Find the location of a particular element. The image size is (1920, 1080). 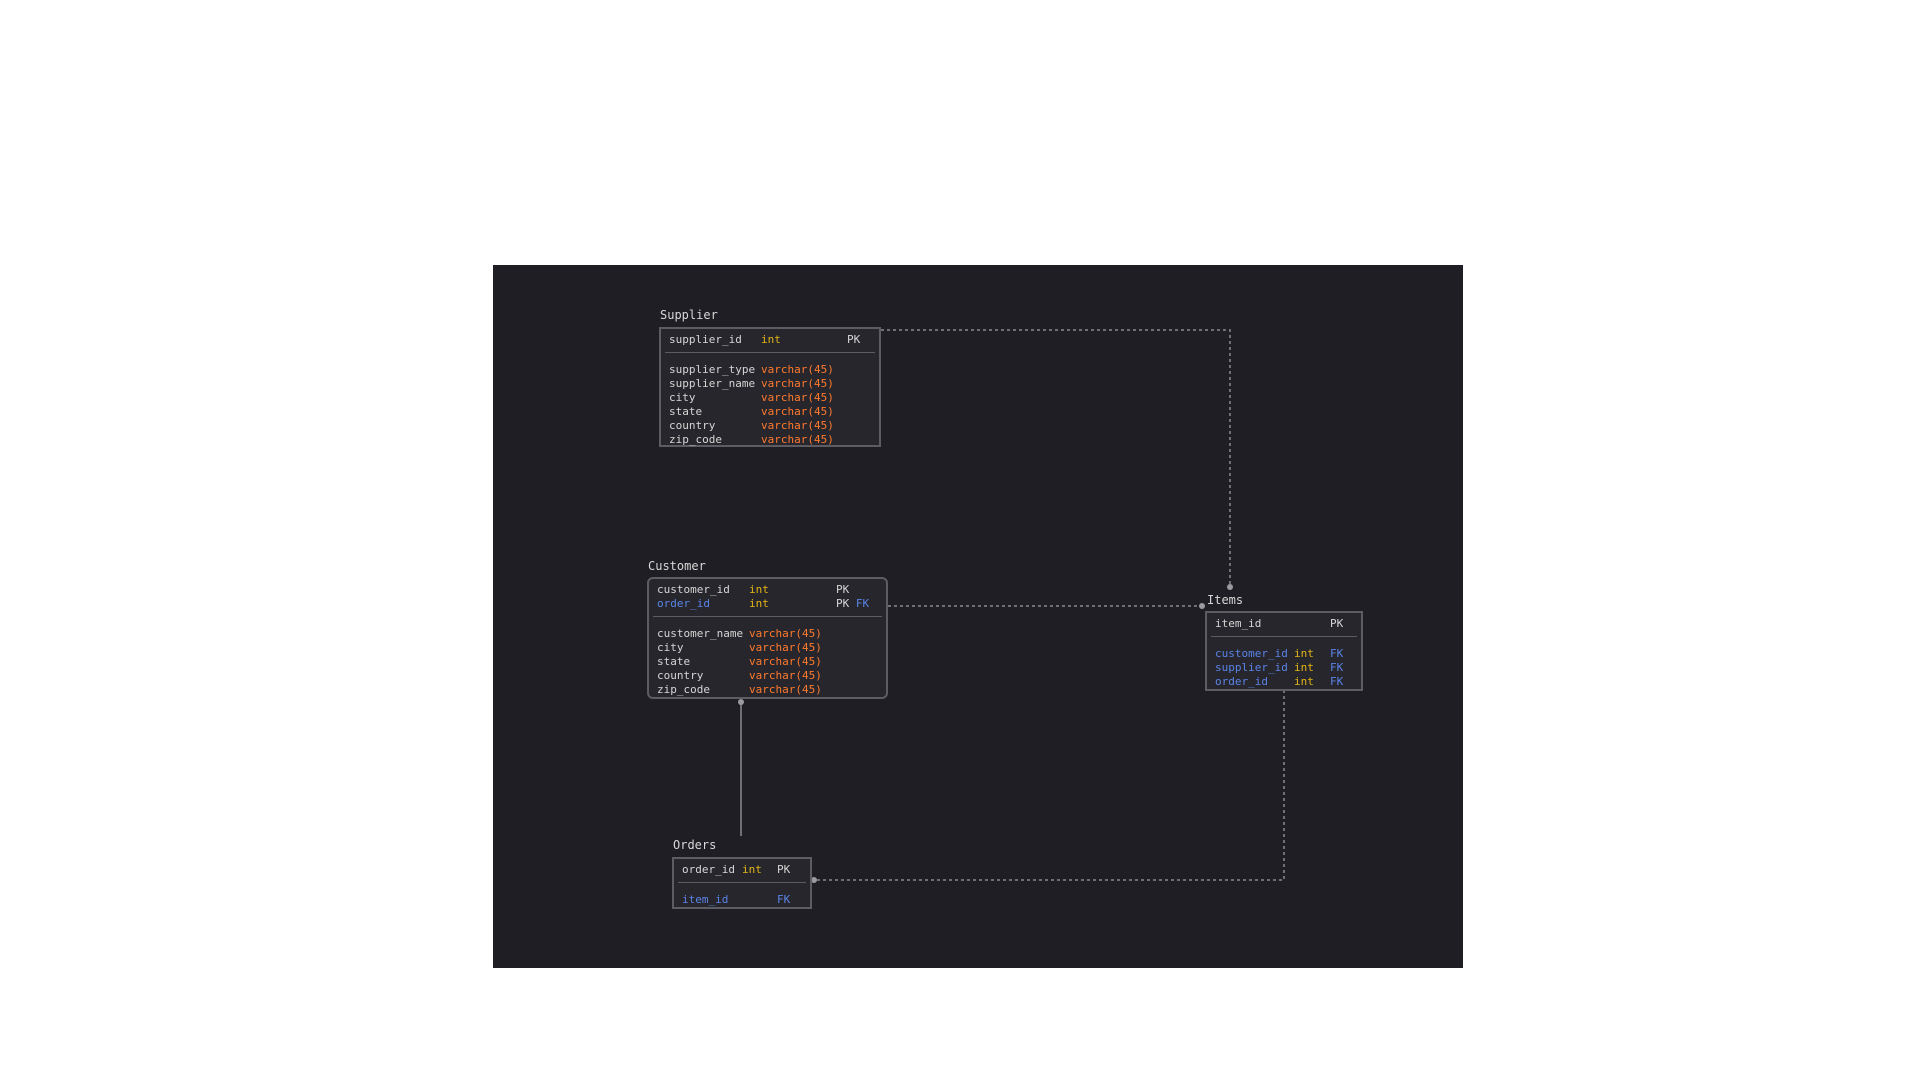

table-row: customer_id int PK is located at coordinates (767, 590).